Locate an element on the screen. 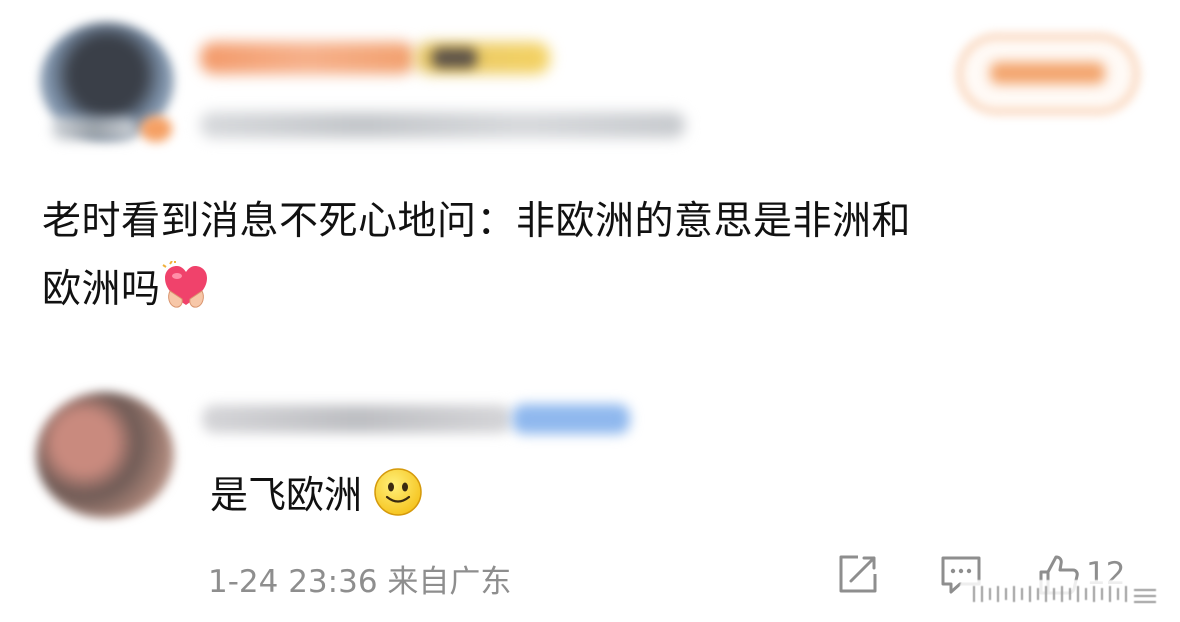  post-meta-line-blurred is located at coordinates (442, 125).